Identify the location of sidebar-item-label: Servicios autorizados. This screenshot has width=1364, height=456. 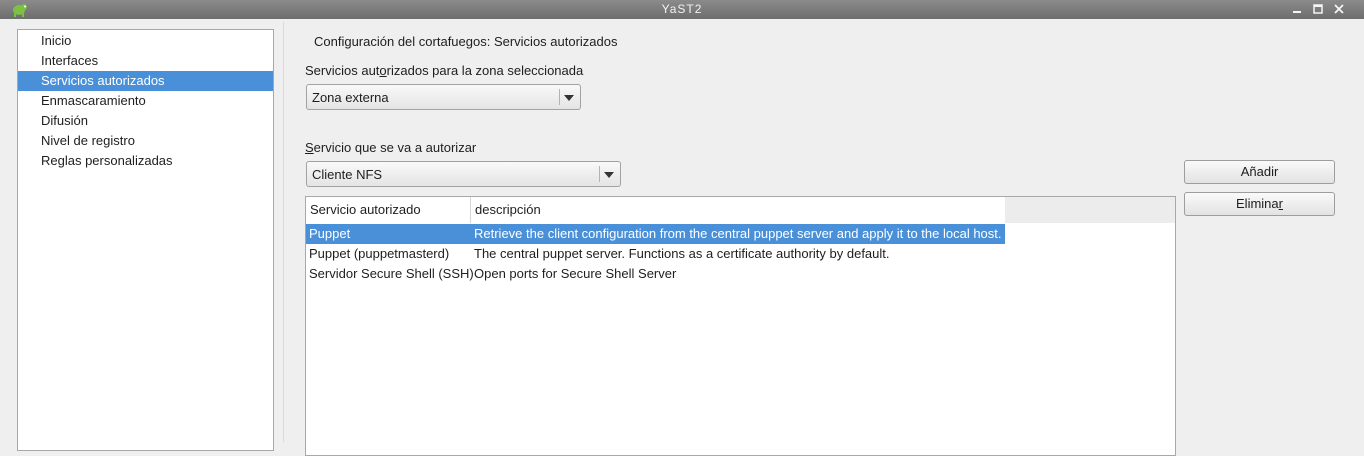
(103, 80).